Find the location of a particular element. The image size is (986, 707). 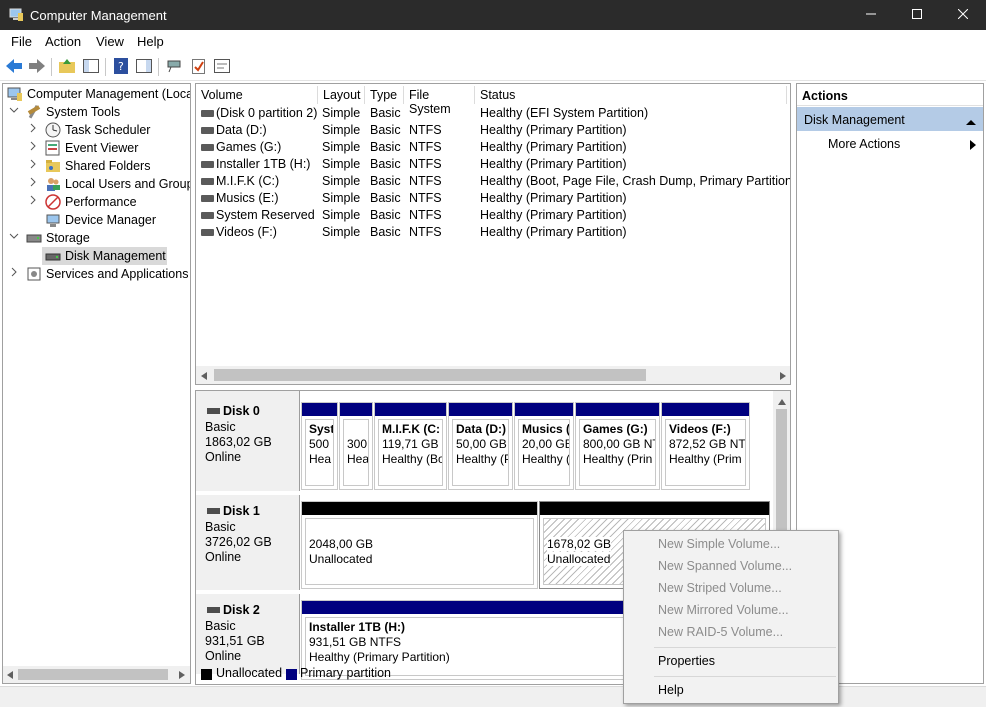

tree-item-computer-management: Computer Management (Local is located at coordinates (96, 94).